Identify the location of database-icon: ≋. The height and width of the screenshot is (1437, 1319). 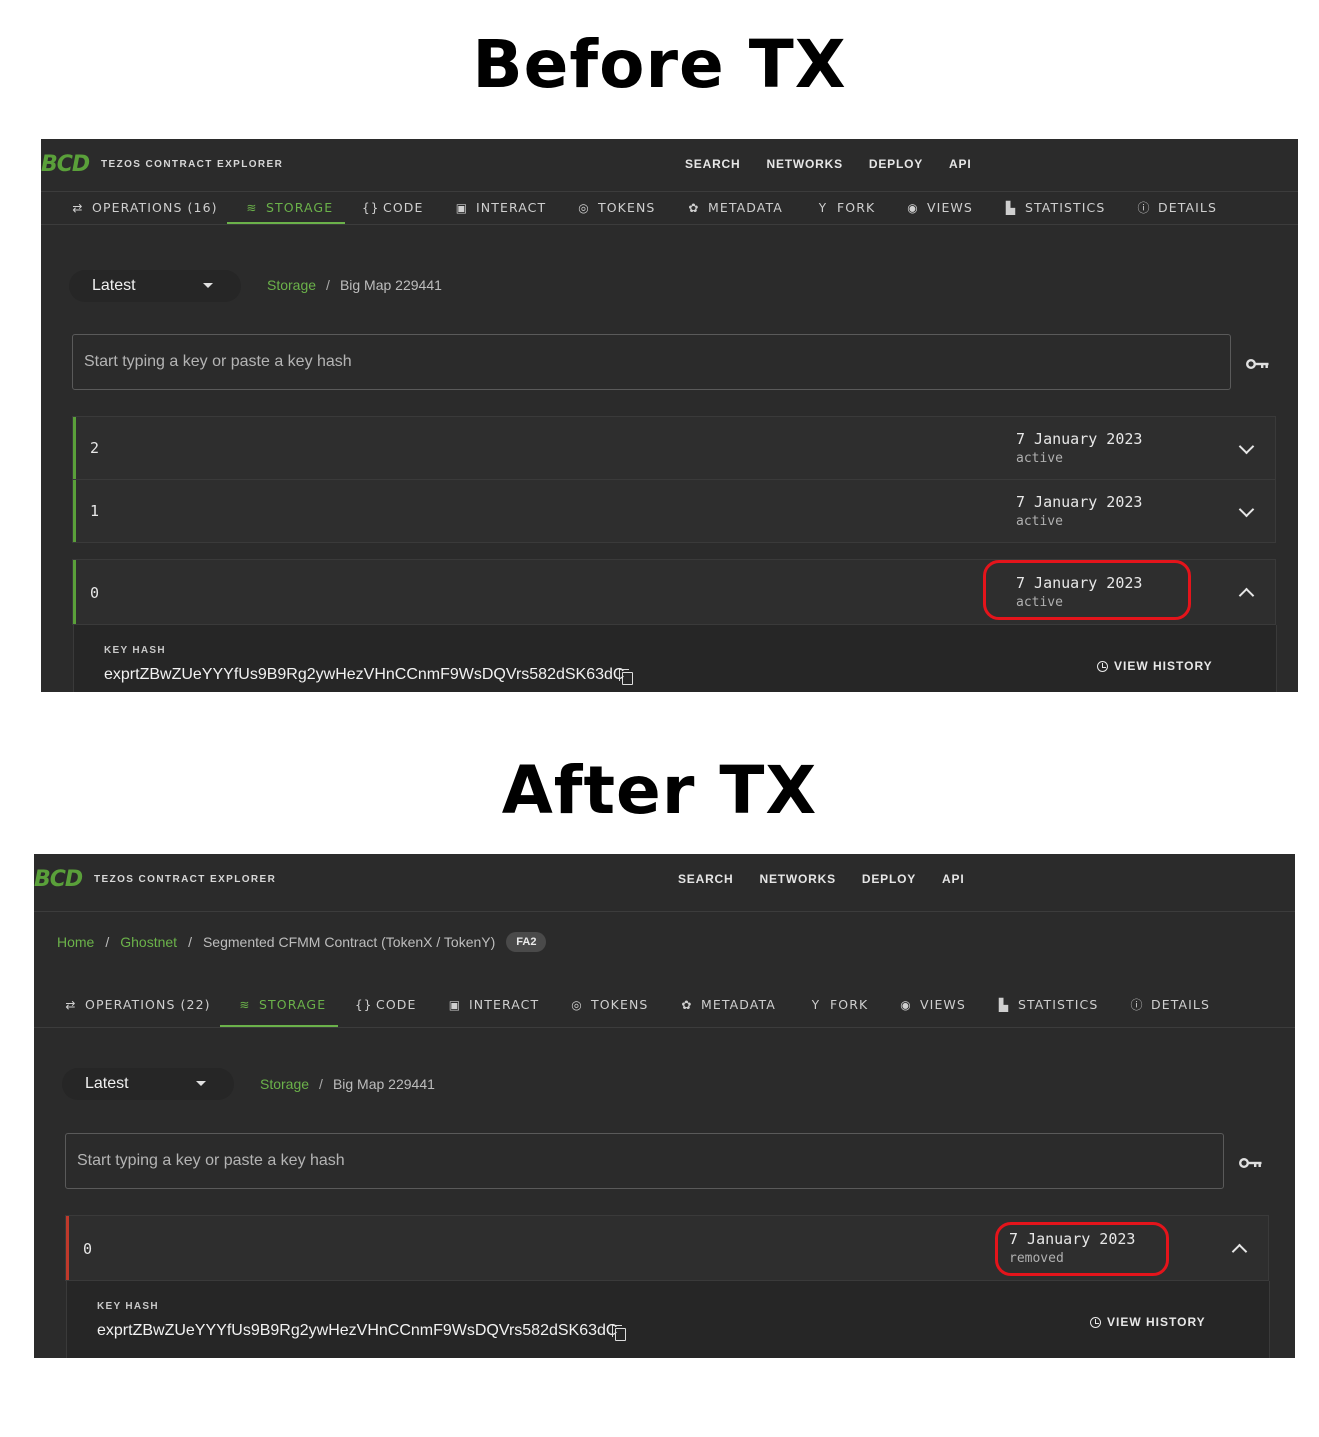
(252, 207).